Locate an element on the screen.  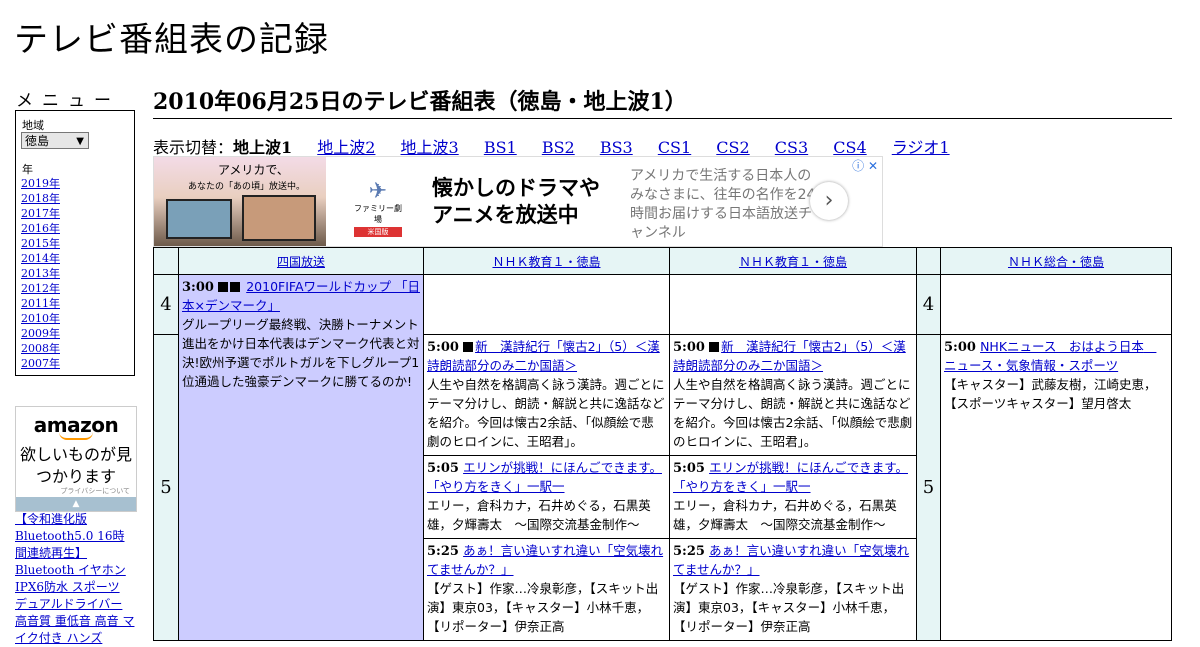
switch-link-cs2: CS2 is located at coordinates (732, 147).